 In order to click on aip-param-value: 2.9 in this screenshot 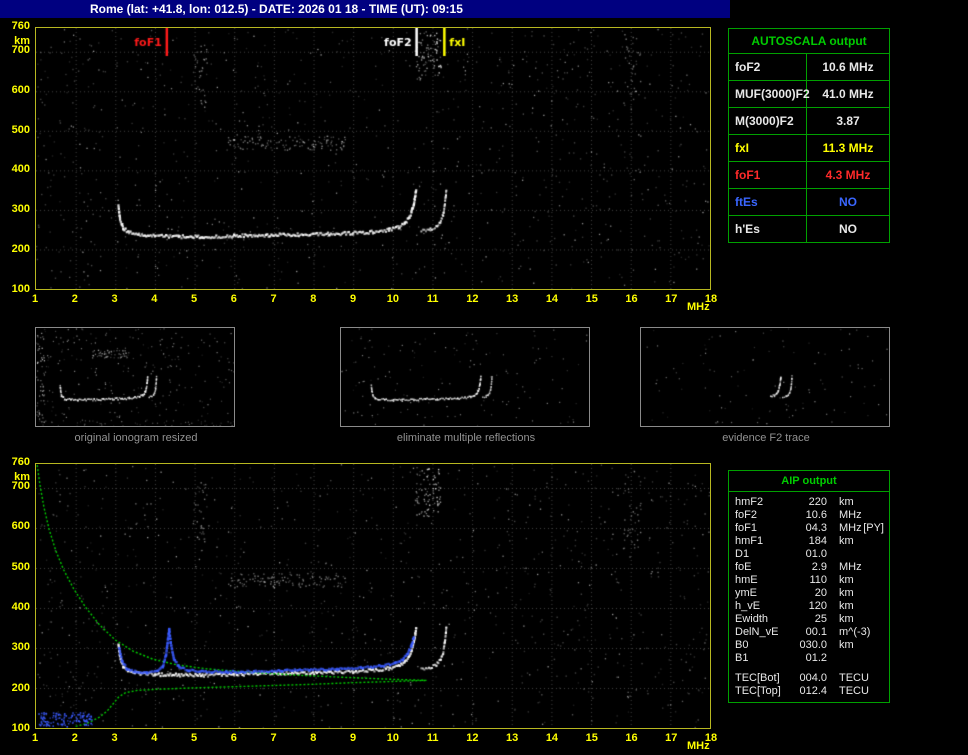, I will do `click(819, 567)`.